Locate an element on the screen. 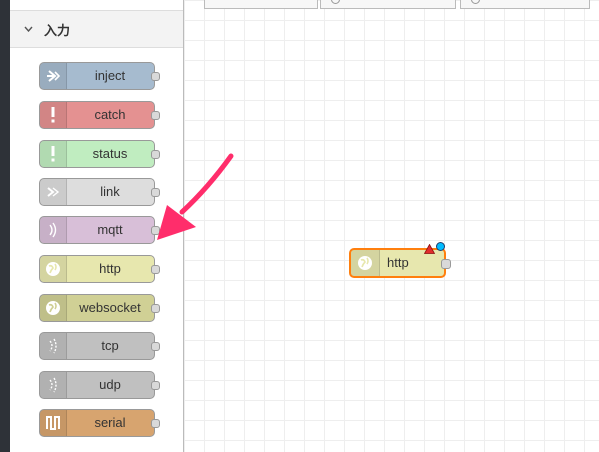 The height and width of the screenshot is (452, 599). palette-node-udp: udp is located at coordinates (99, 385).